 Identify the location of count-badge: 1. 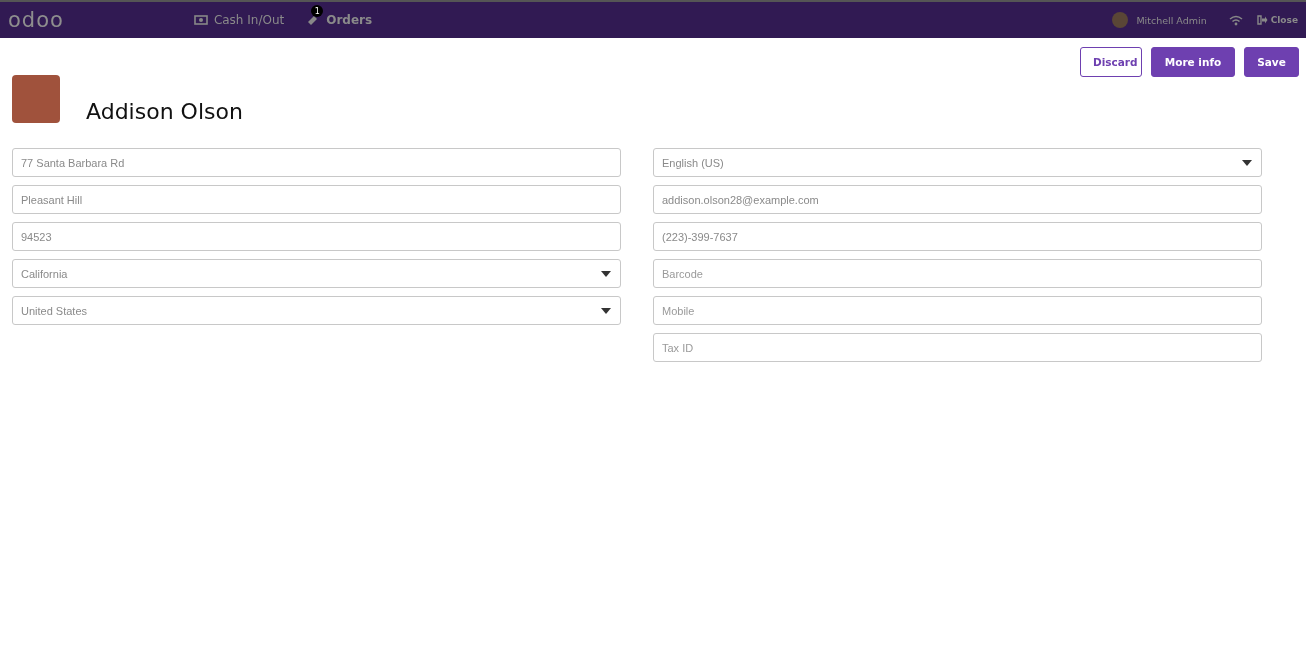
(317, 11).